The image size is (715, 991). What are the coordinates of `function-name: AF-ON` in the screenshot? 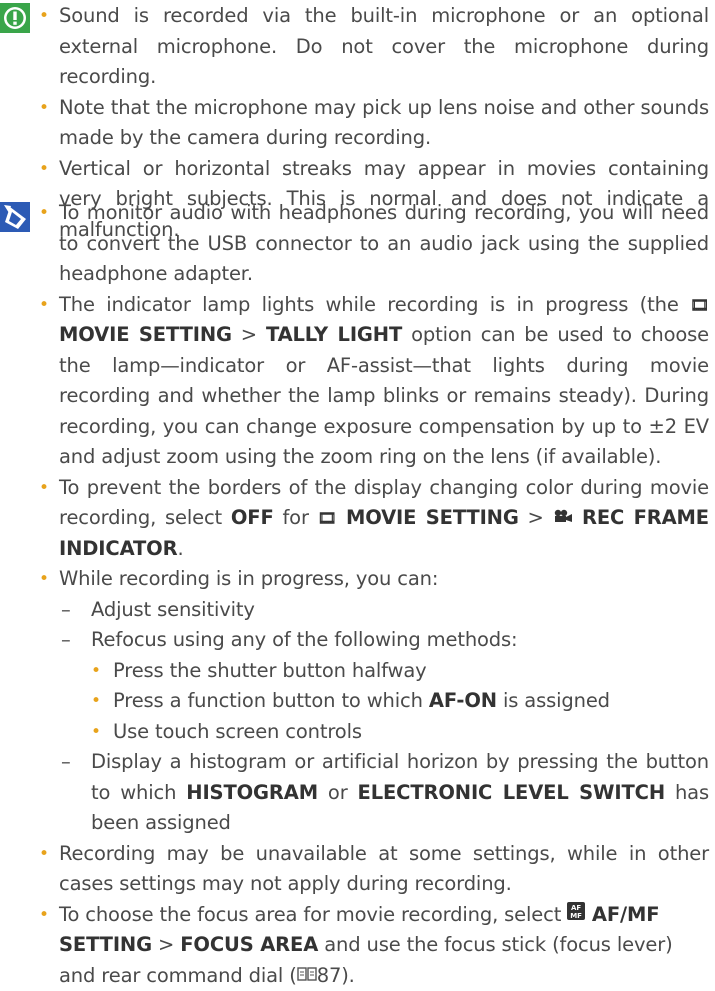 It's located at (463, 700).